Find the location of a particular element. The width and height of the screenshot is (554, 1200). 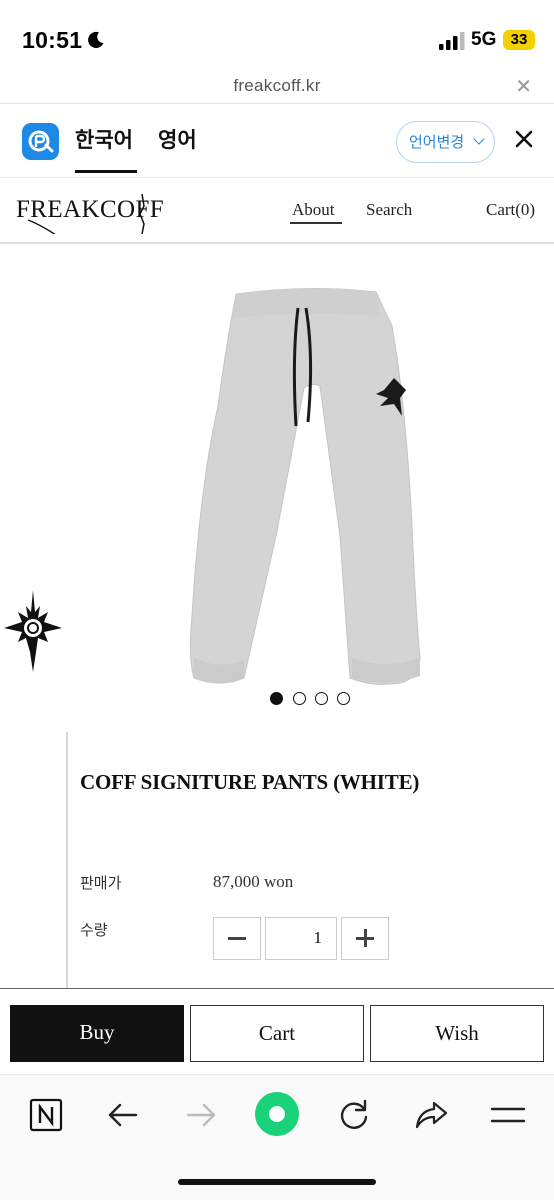

papago-icon is located at coordinates (40, 141).